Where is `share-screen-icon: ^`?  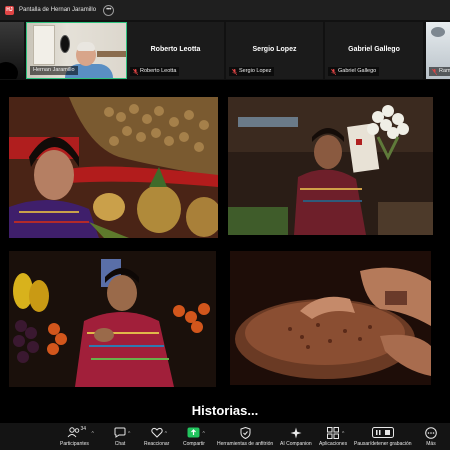 share-screen-icon: ^ is located at coordinates (196, 432).